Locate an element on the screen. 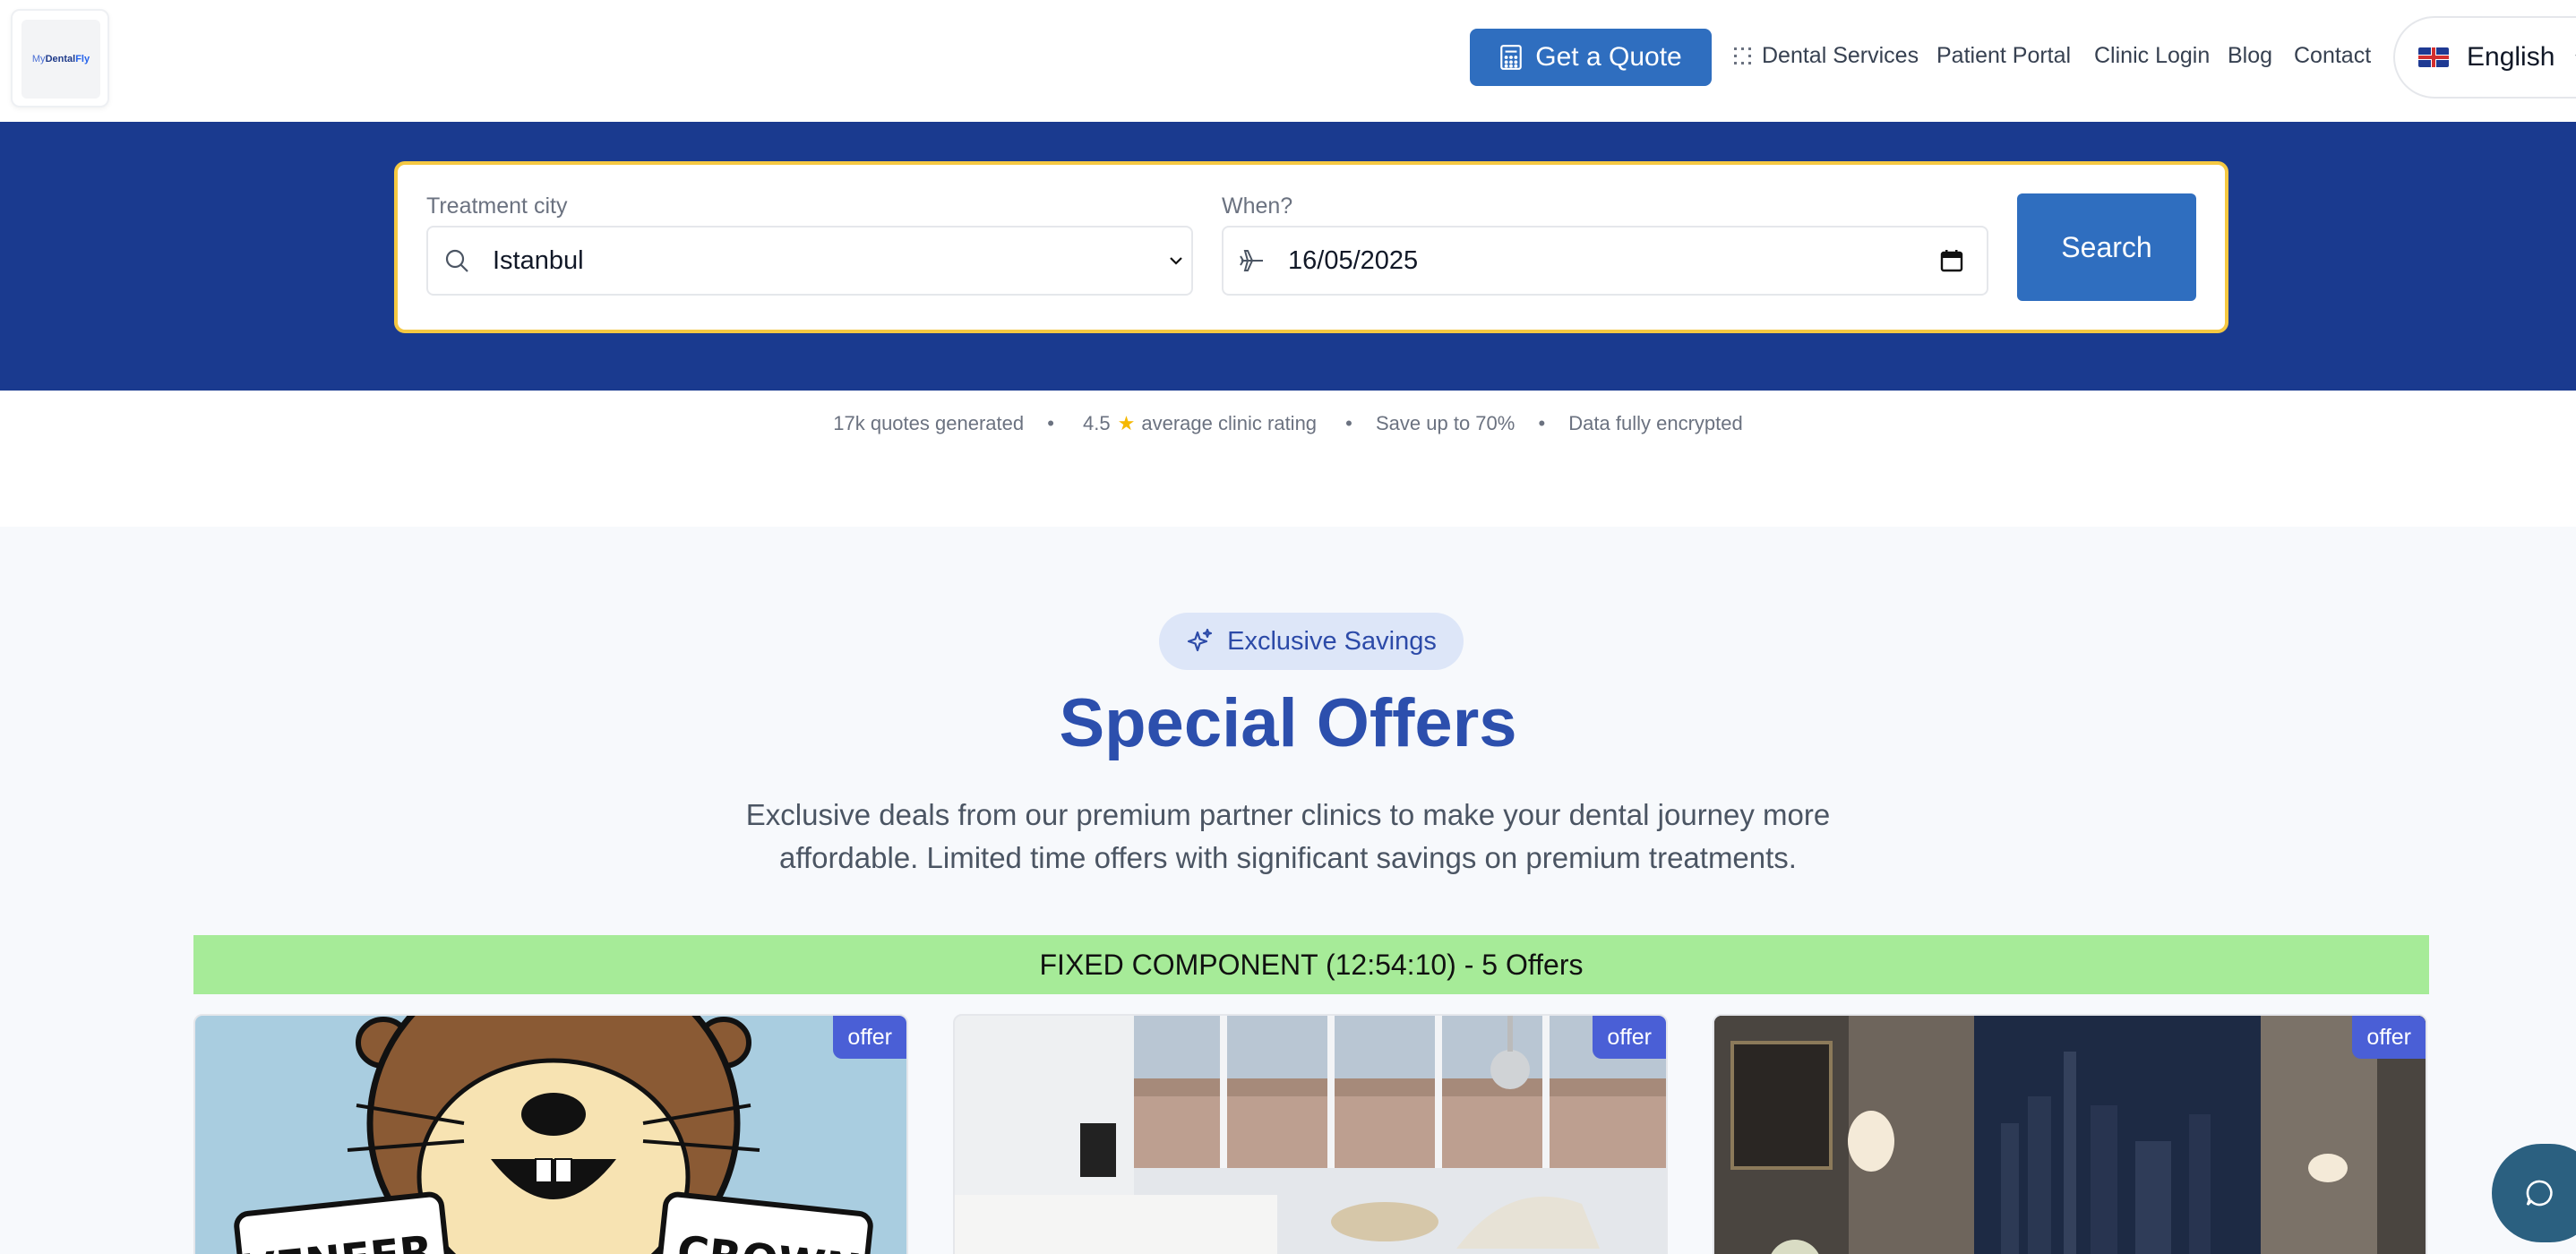 Image resolution: width=2576 pixels, height=1254 pixels. offer-card: VENEER CROWN offer is located at coordinates (550, 1134).